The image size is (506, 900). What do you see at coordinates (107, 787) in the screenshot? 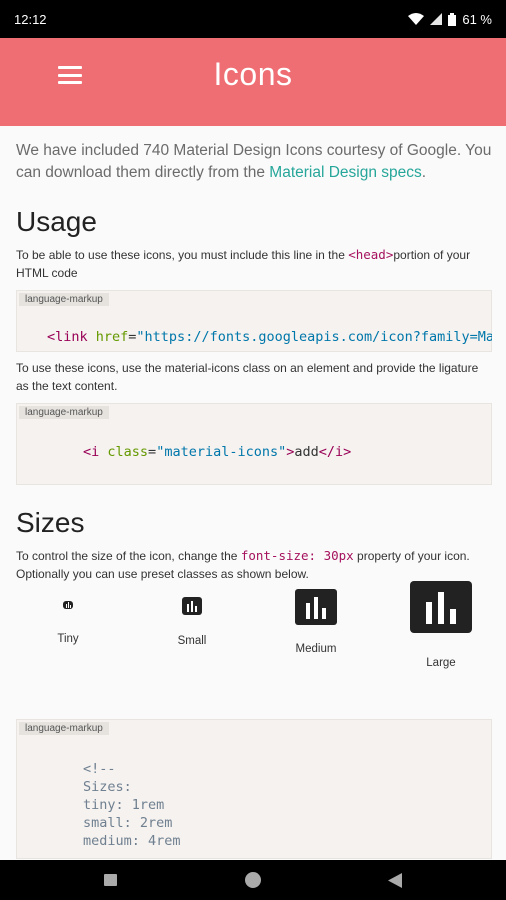
I see `code-line: Sizes:` at bounding box center [107, 787].